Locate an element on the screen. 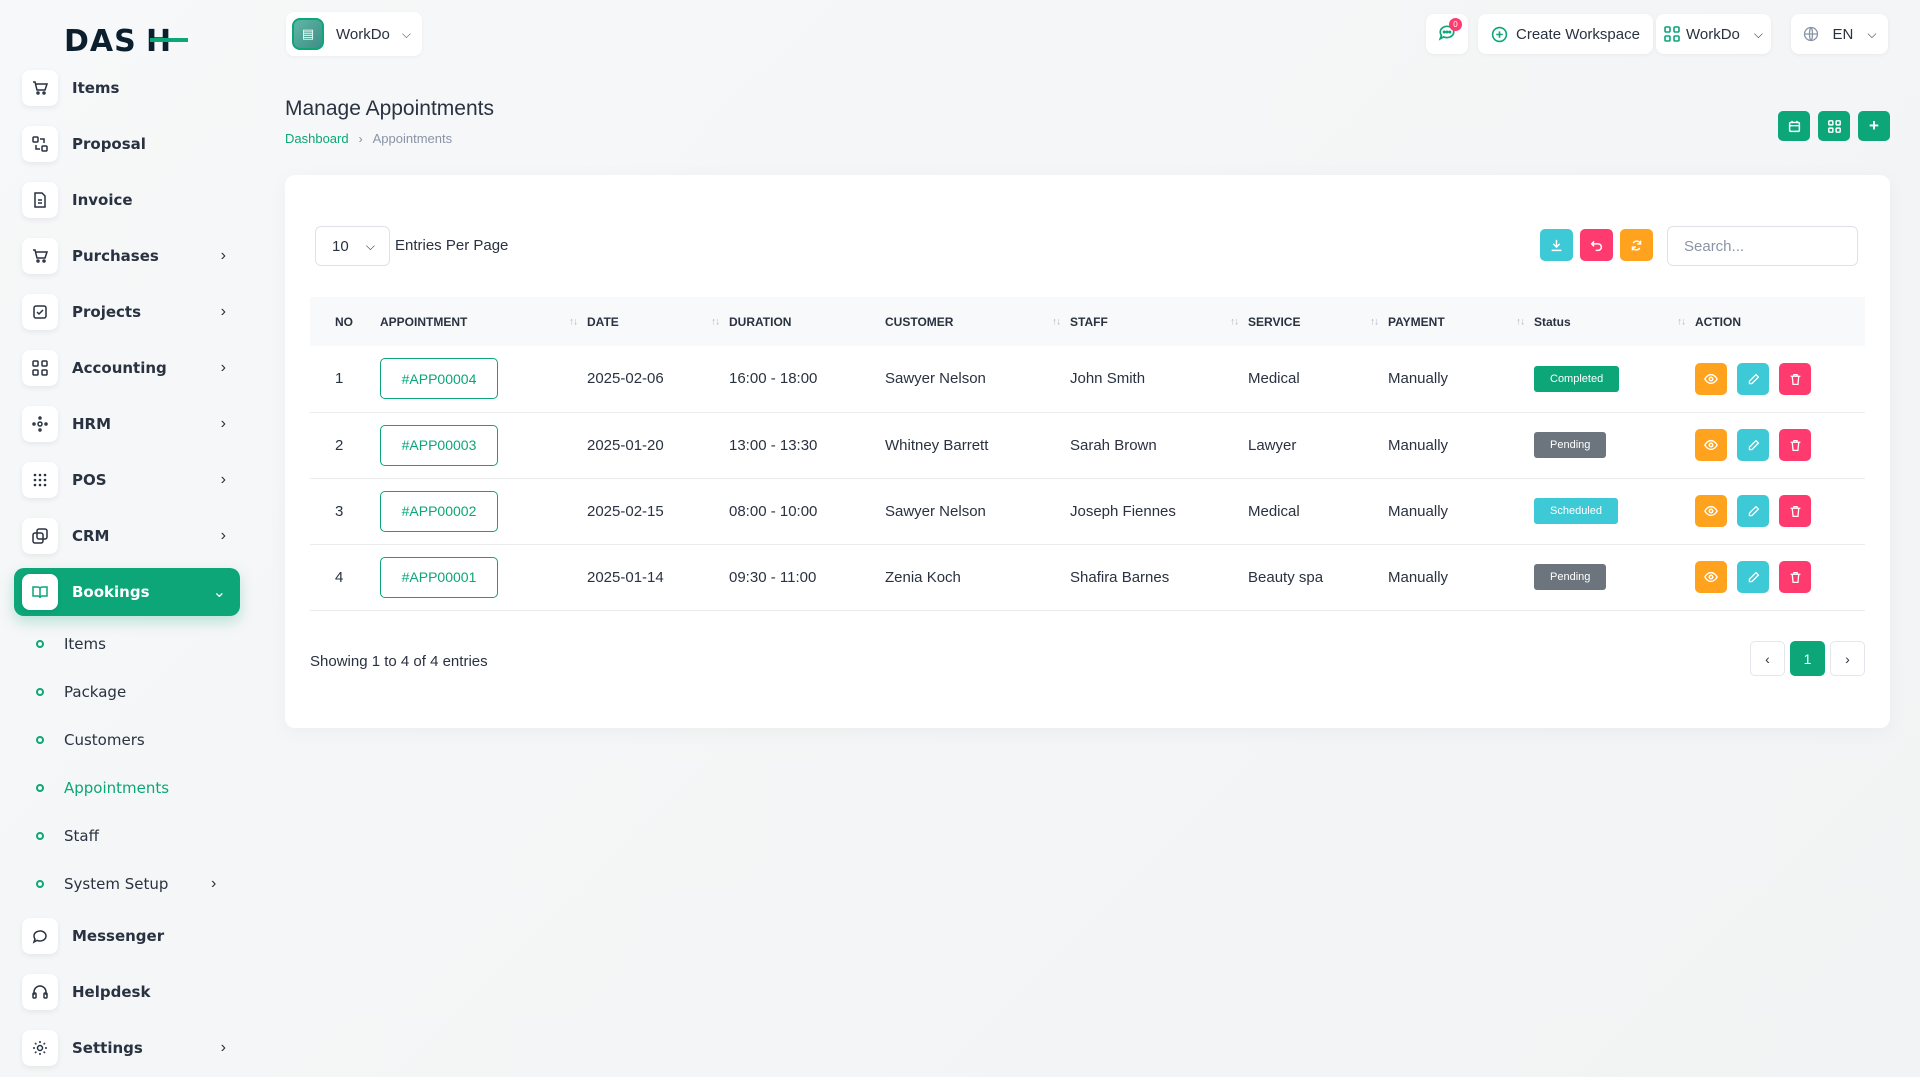 The height and width of the screenshot is (1077, 1920). apps-icon is located at coordinates (1672, 34).